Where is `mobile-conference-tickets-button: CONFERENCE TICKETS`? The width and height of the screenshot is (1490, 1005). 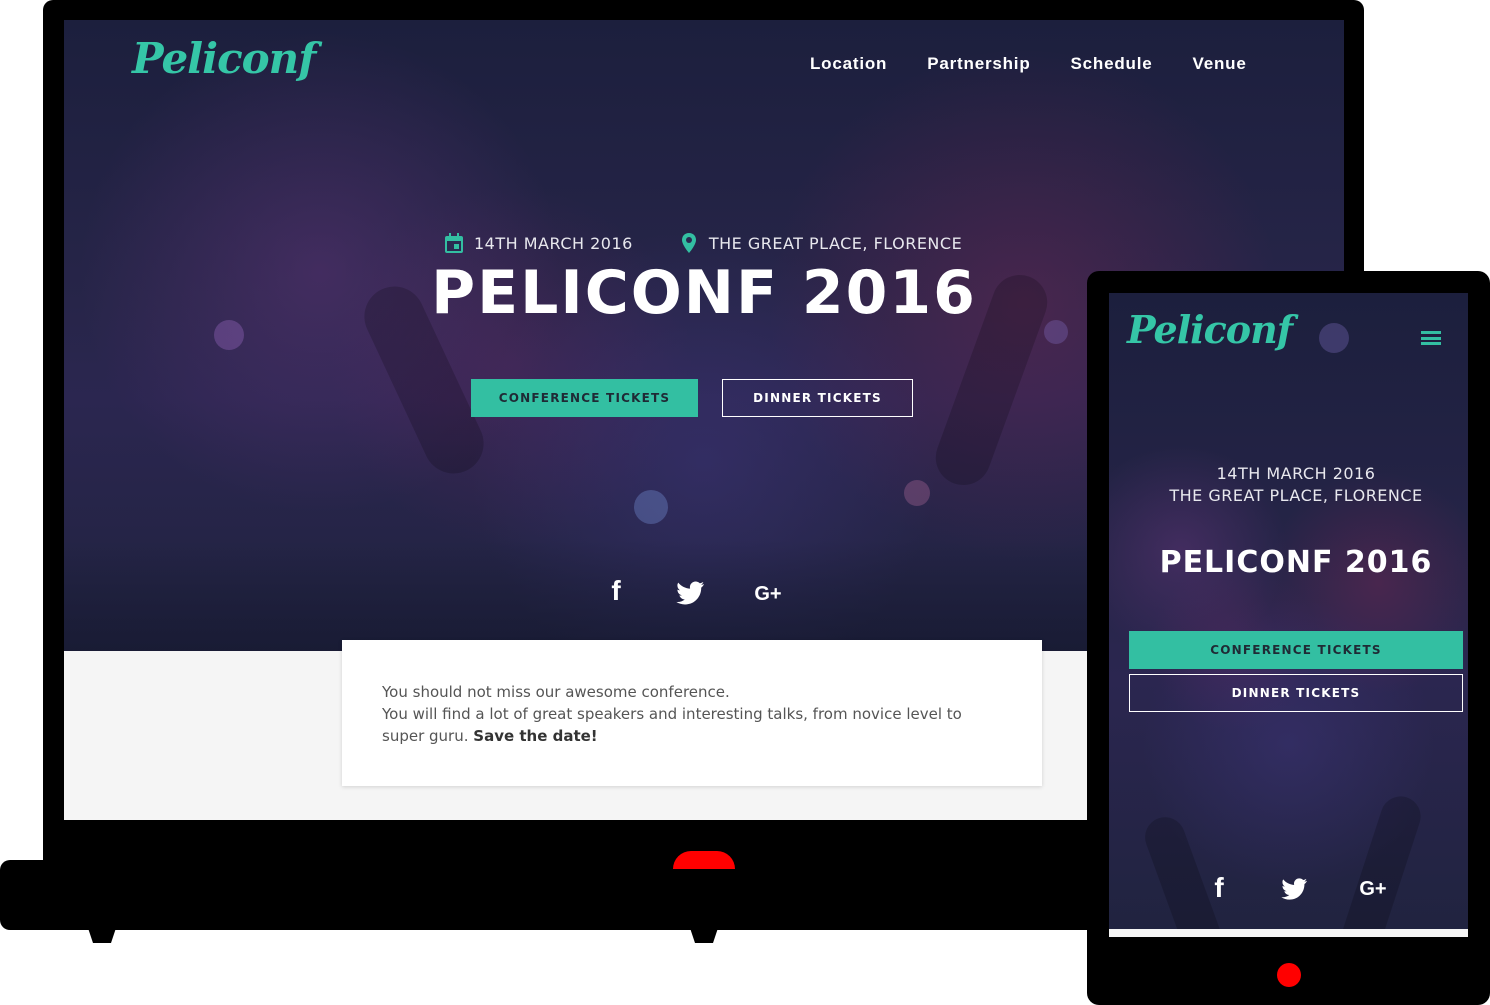
mobile-conference-tickets-button: CONFERENCE TICKETS is located at coordinates (1296, 650).